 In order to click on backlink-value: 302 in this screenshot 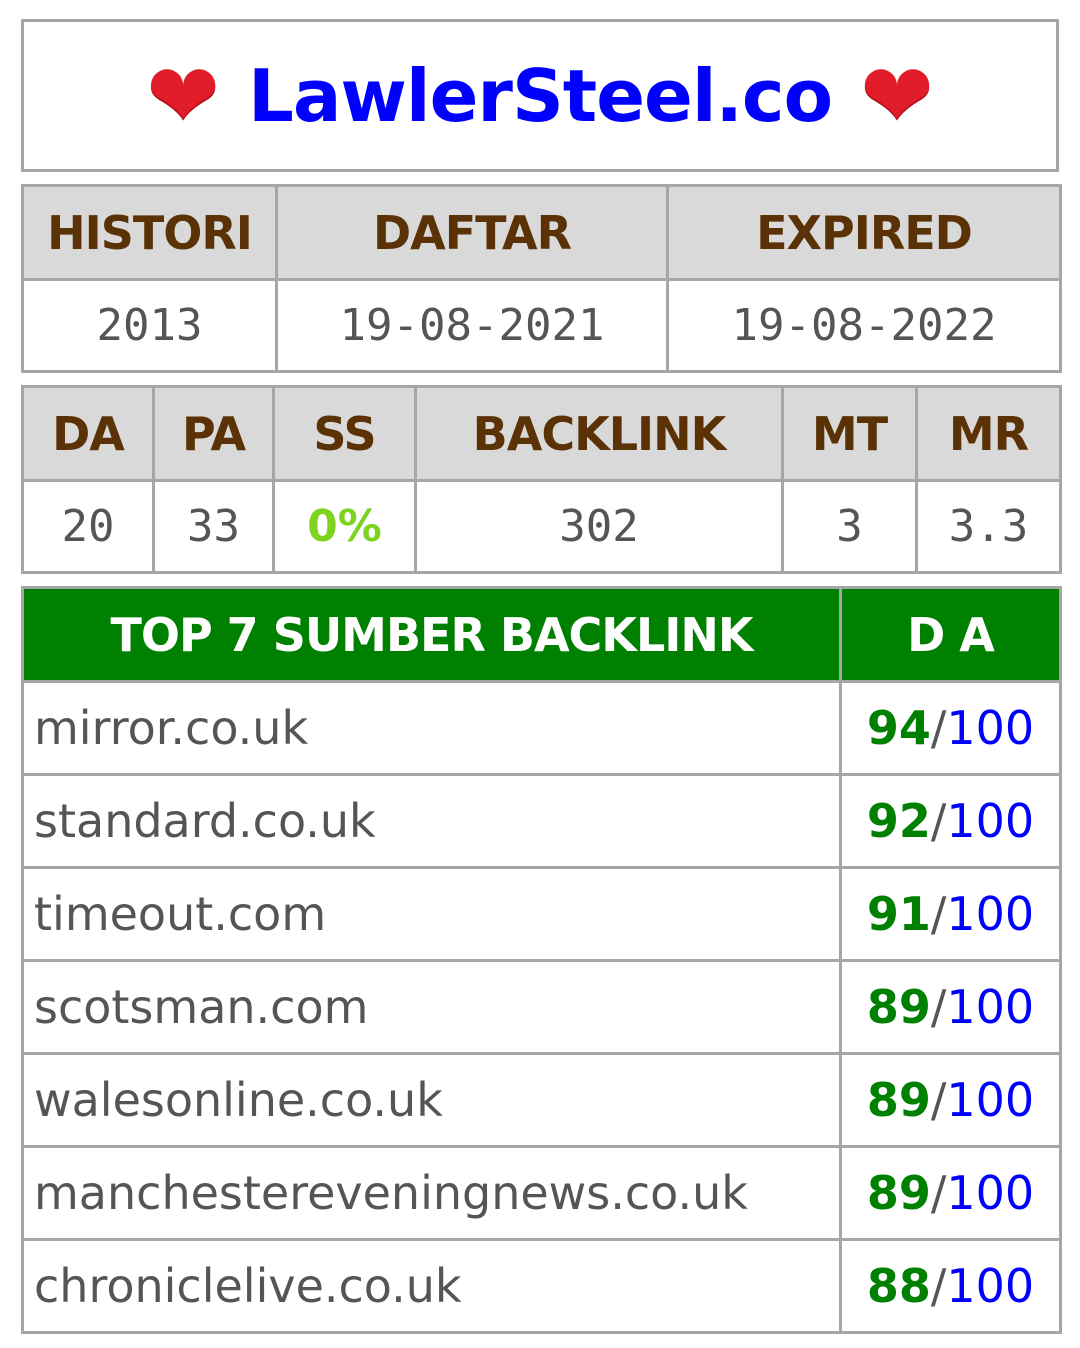, I will do `click(599, 526)`.